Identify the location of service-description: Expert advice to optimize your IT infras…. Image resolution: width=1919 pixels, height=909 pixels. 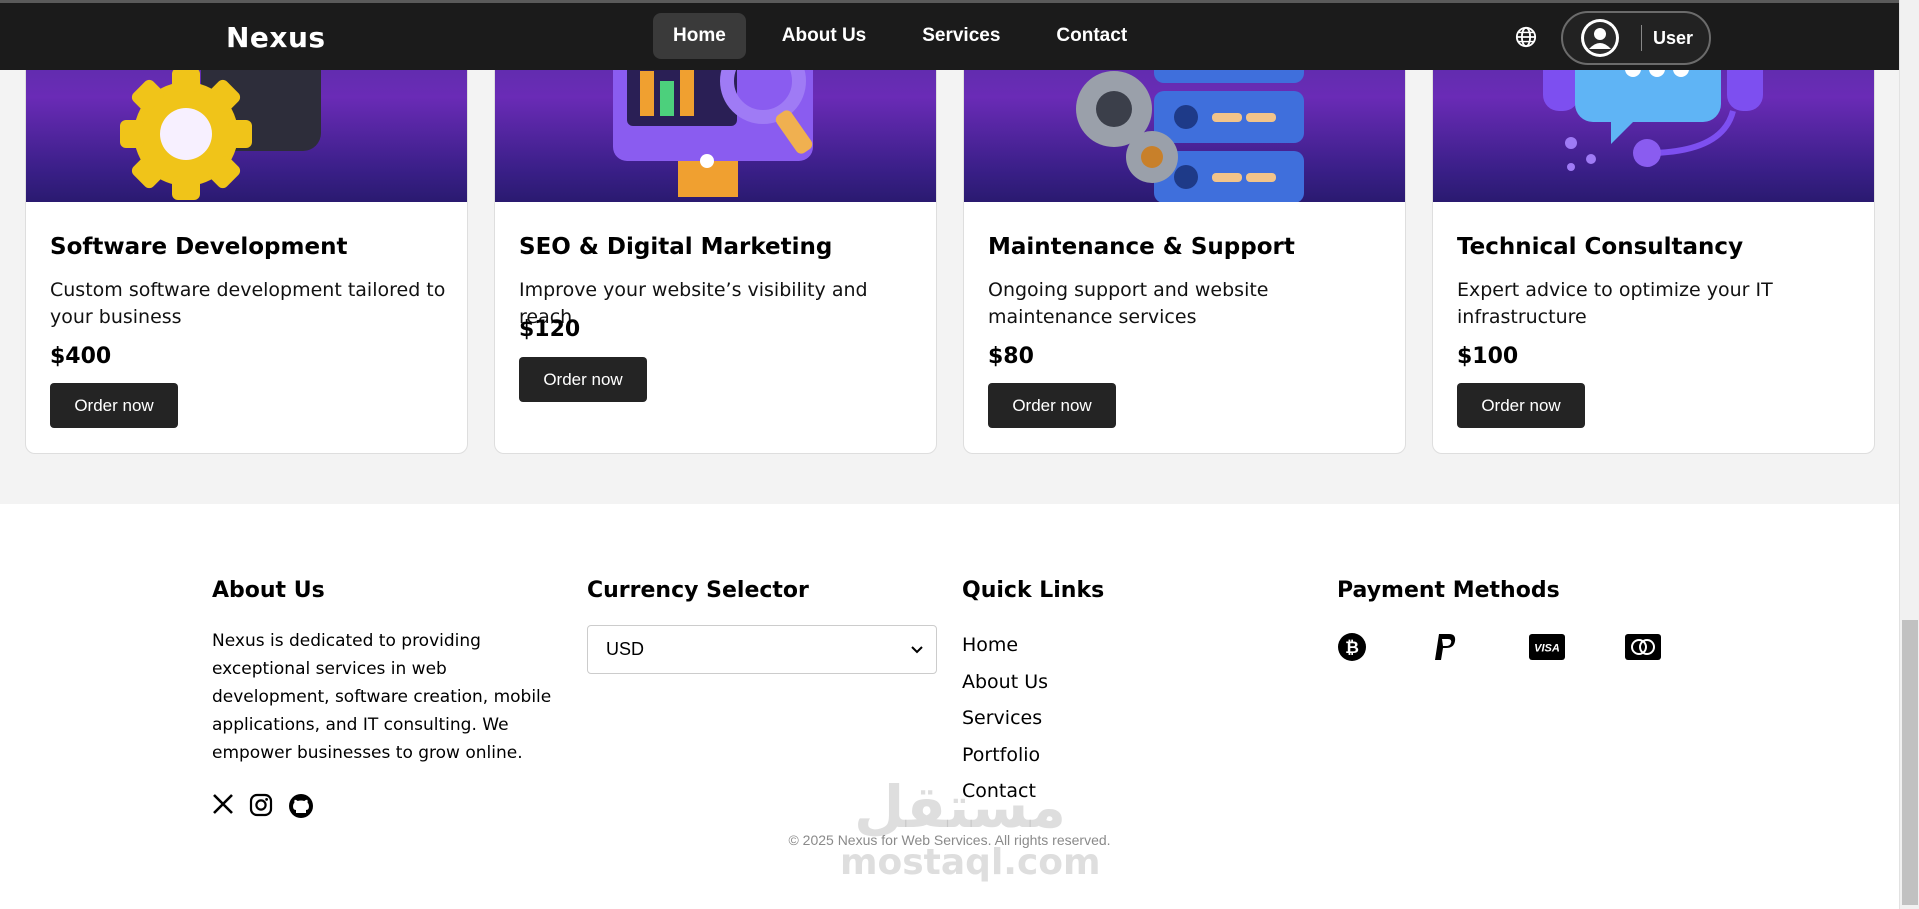
(1615, 303).